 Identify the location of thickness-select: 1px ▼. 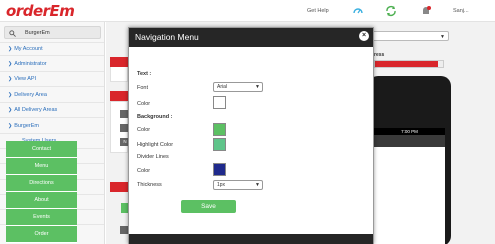
(238, 185).